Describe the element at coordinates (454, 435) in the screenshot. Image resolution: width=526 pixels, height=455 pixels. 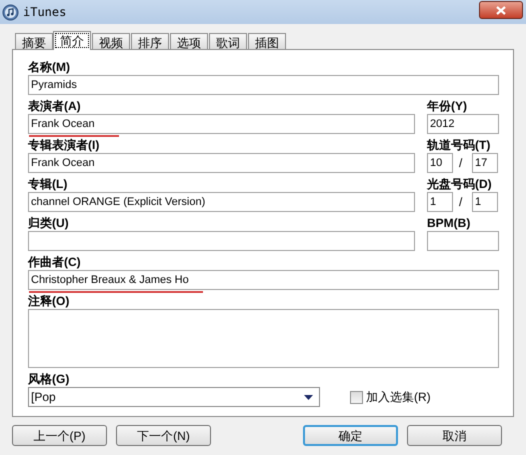
I see `dialog-button: 取消` at that location.